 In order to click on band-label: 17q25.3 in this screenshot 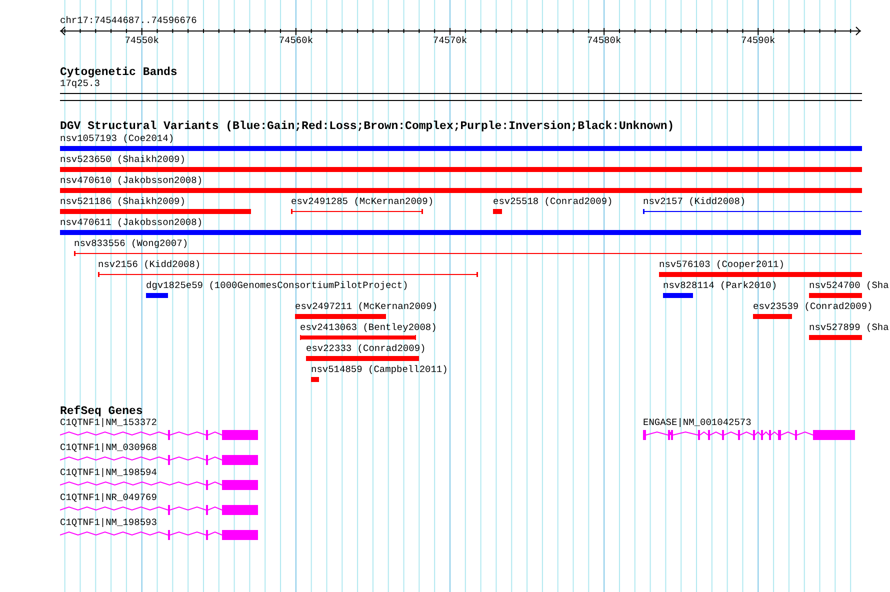, I will do `click(80, 83)`.